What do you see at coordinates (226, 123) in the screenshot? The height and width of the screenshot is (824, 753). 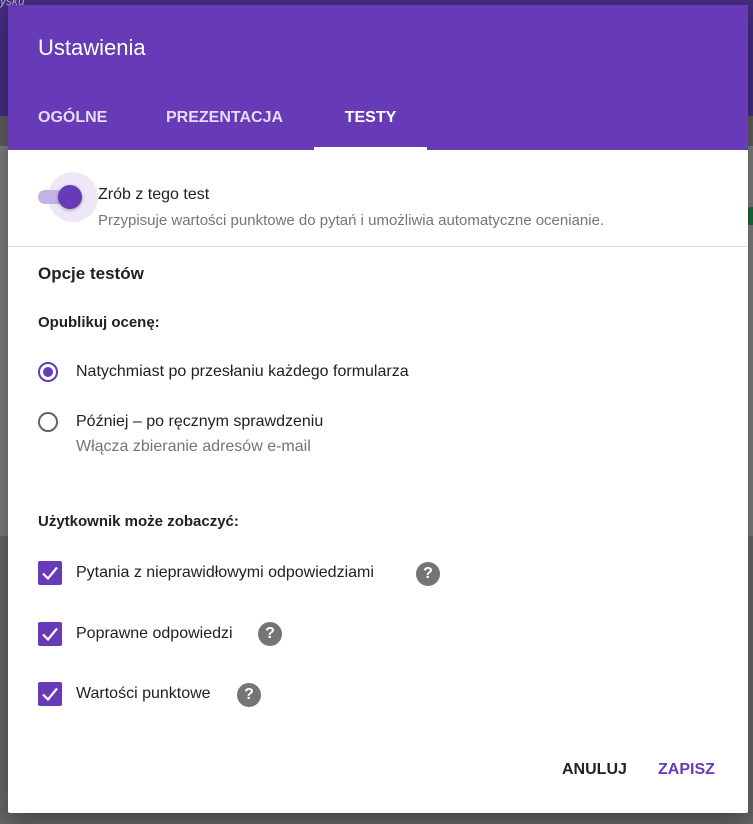 I see `tab-presentation: PREZENTACJA` at bounding box center [226, 123].